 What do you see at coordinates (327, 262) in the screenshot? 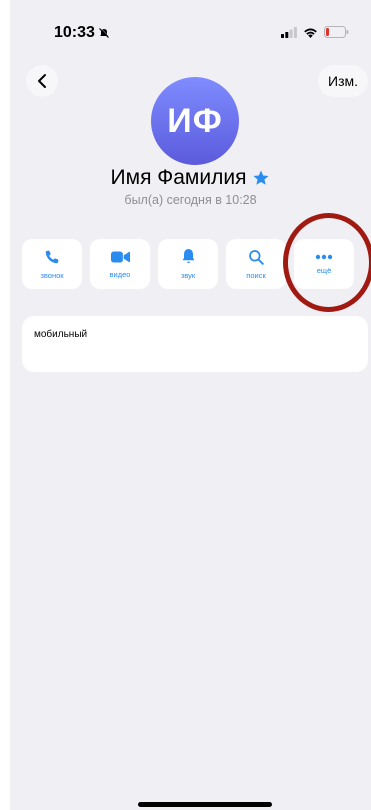
I see `highlight-circle-annotation` at bounding box center [327, 262].